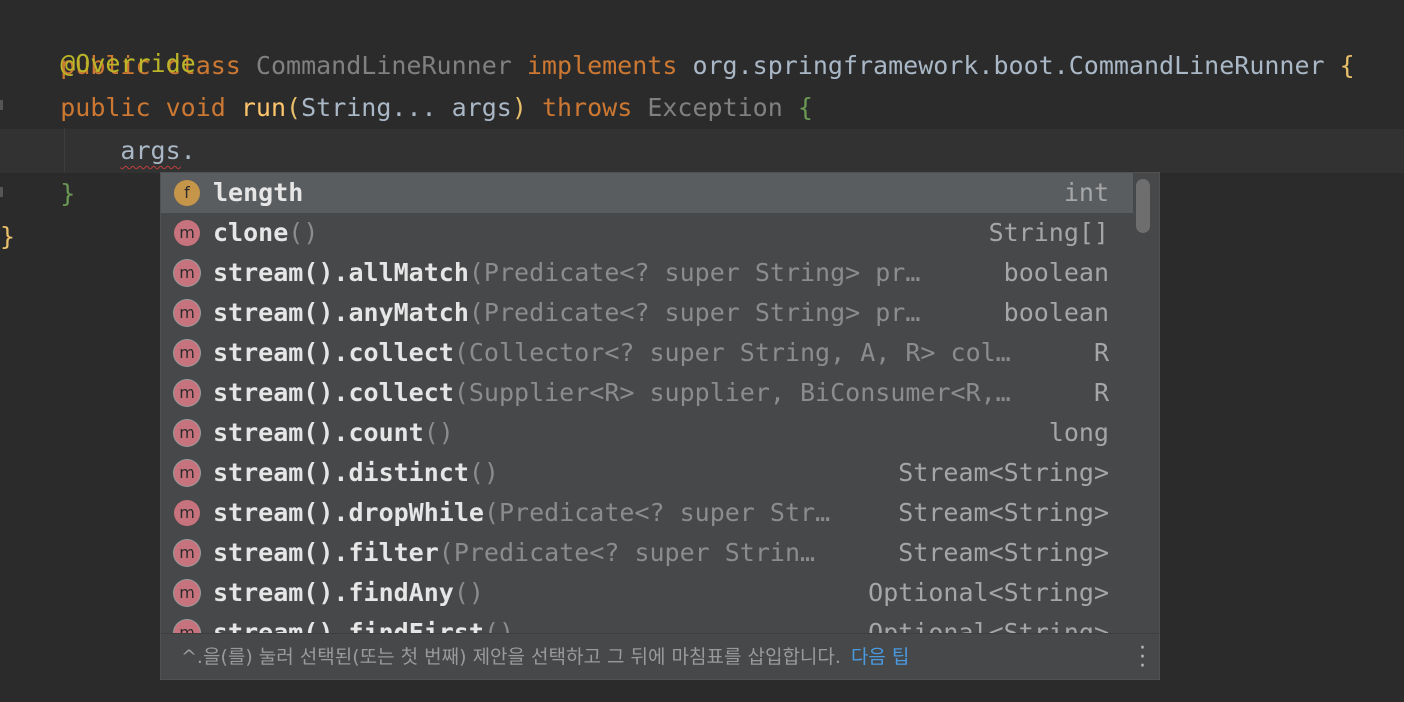 Image resolution: width=1404 pixels, height=702 pixels. What do you see at coordinates (348, 625) in the screenshot?
I see `completion-item-name: stream().findFirst` at bounding box center [348, 625].